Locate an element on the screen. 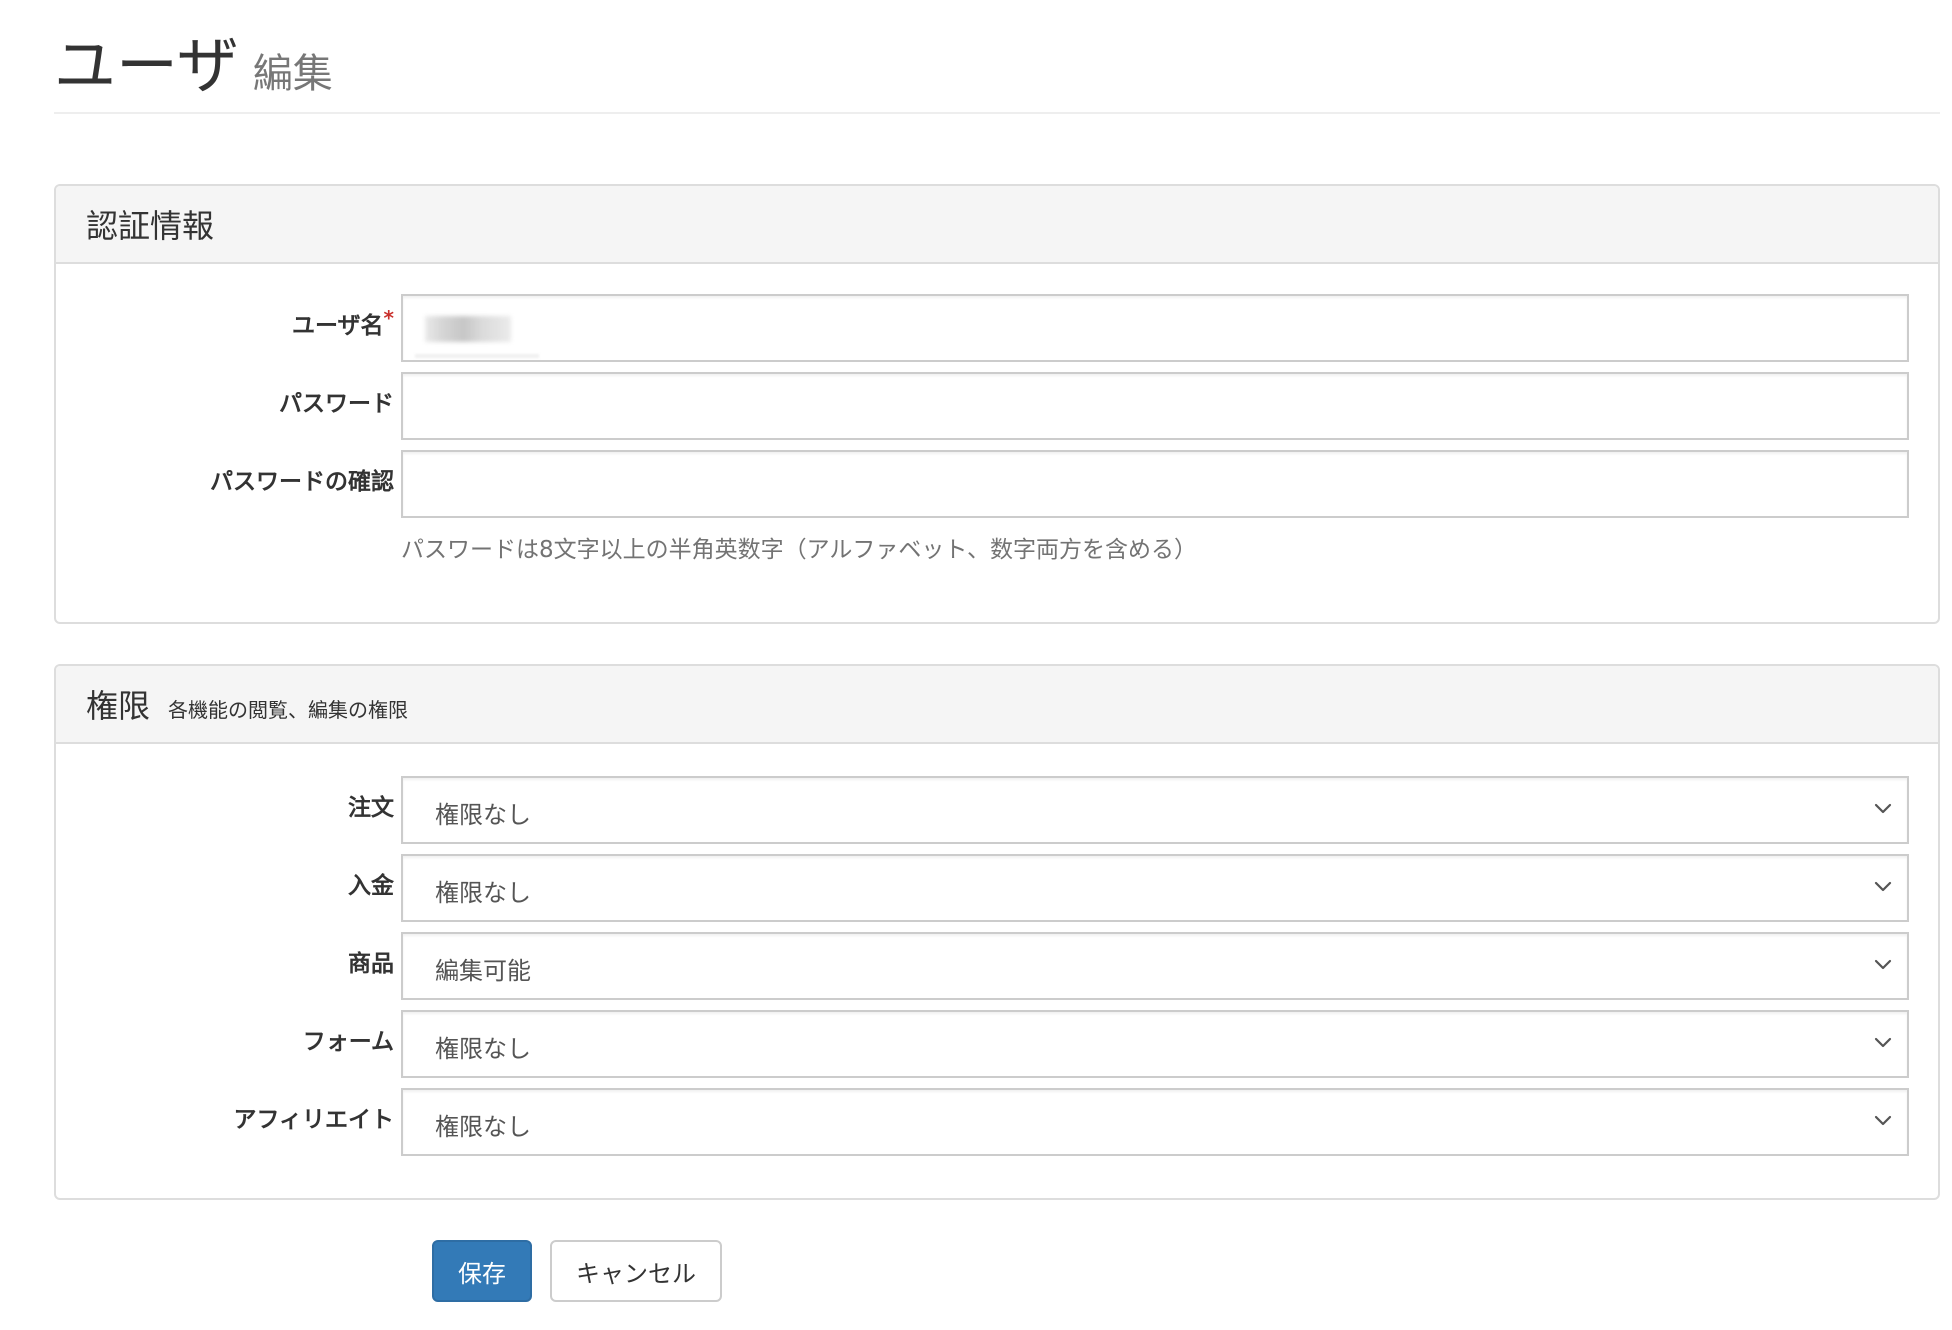  permission-select-products: 編集可能 is located at coordinates (1155, 966).